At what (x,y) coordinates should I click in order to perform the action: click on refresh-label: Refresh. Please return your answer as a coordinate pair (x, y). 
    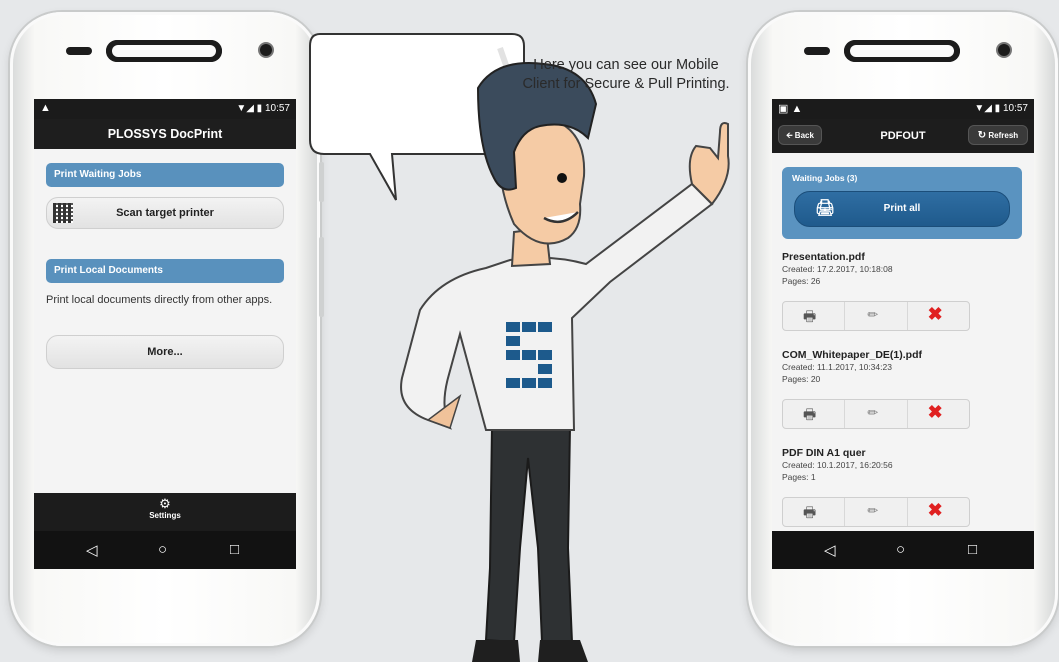
    Looking at the image, I should click on (1003, 135).